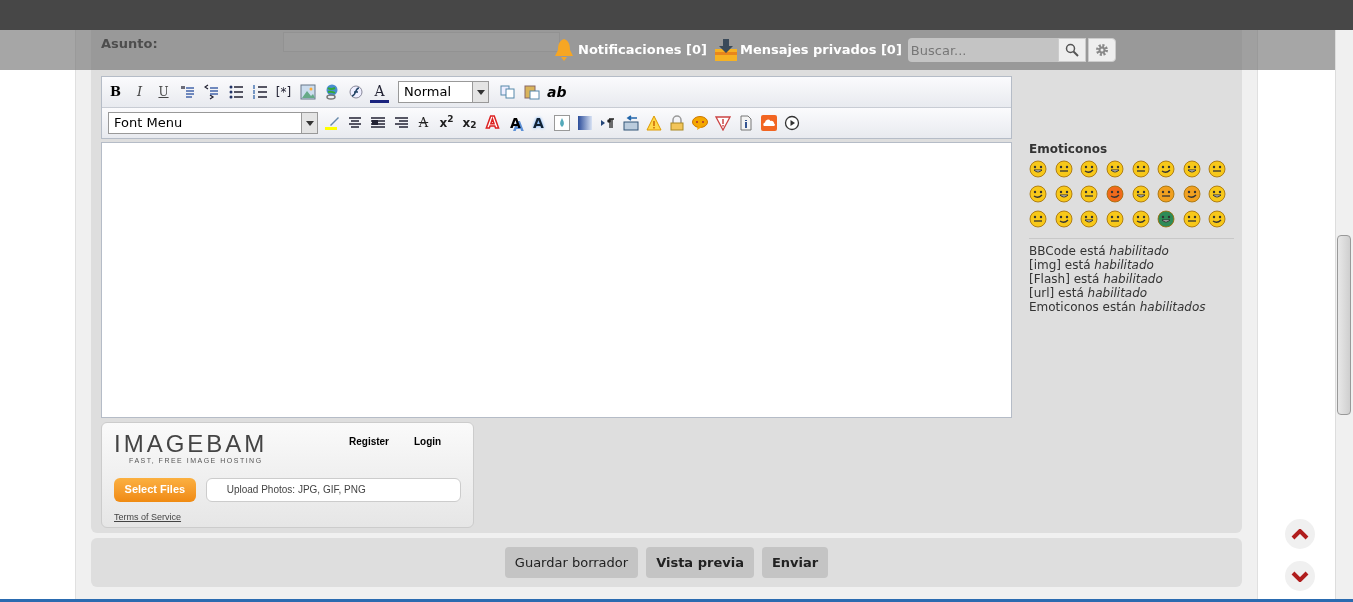 The width and height of the screenshot is (1353, 602). Describe the element at coordinates (379, 92) in the screenshot. I see `font-color-button: A` at that location.